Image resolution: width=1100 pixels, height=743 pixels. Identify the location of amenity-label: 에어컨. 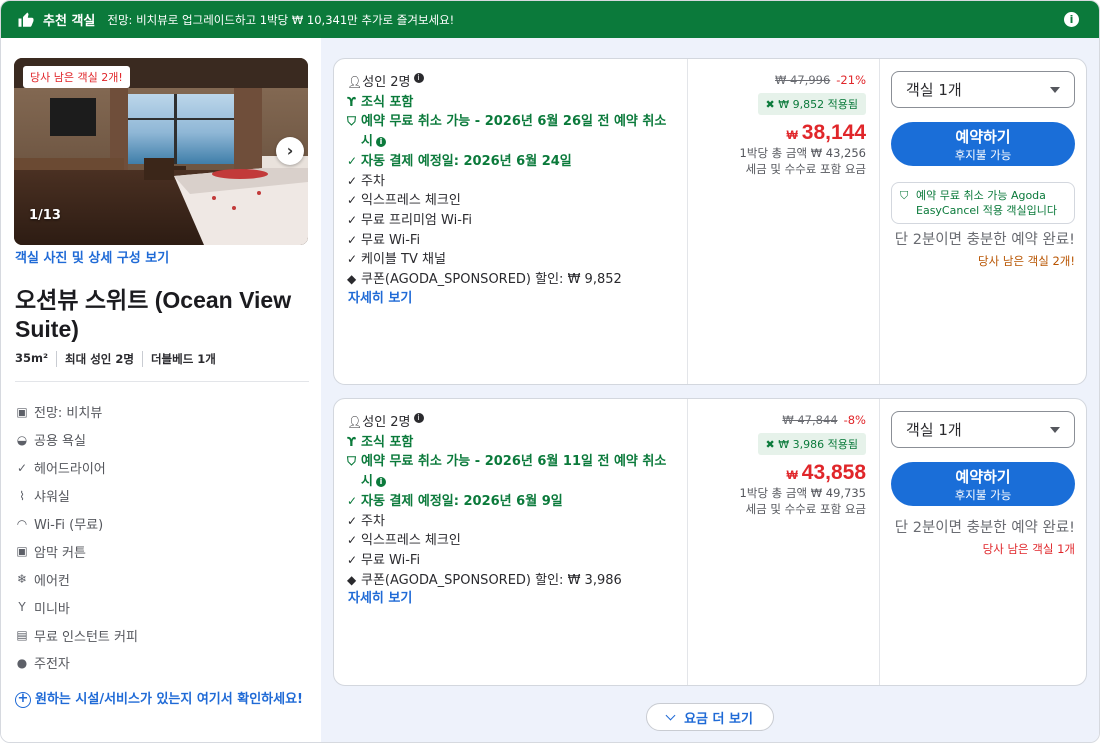
(52, 581).